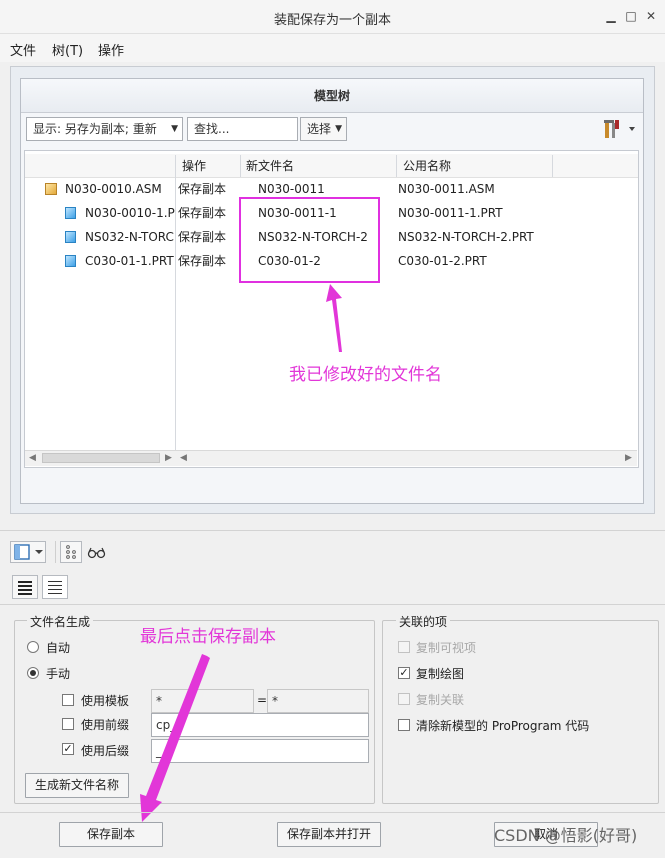  I want to click on use-template-label: 使用模板, so click(105, 701).